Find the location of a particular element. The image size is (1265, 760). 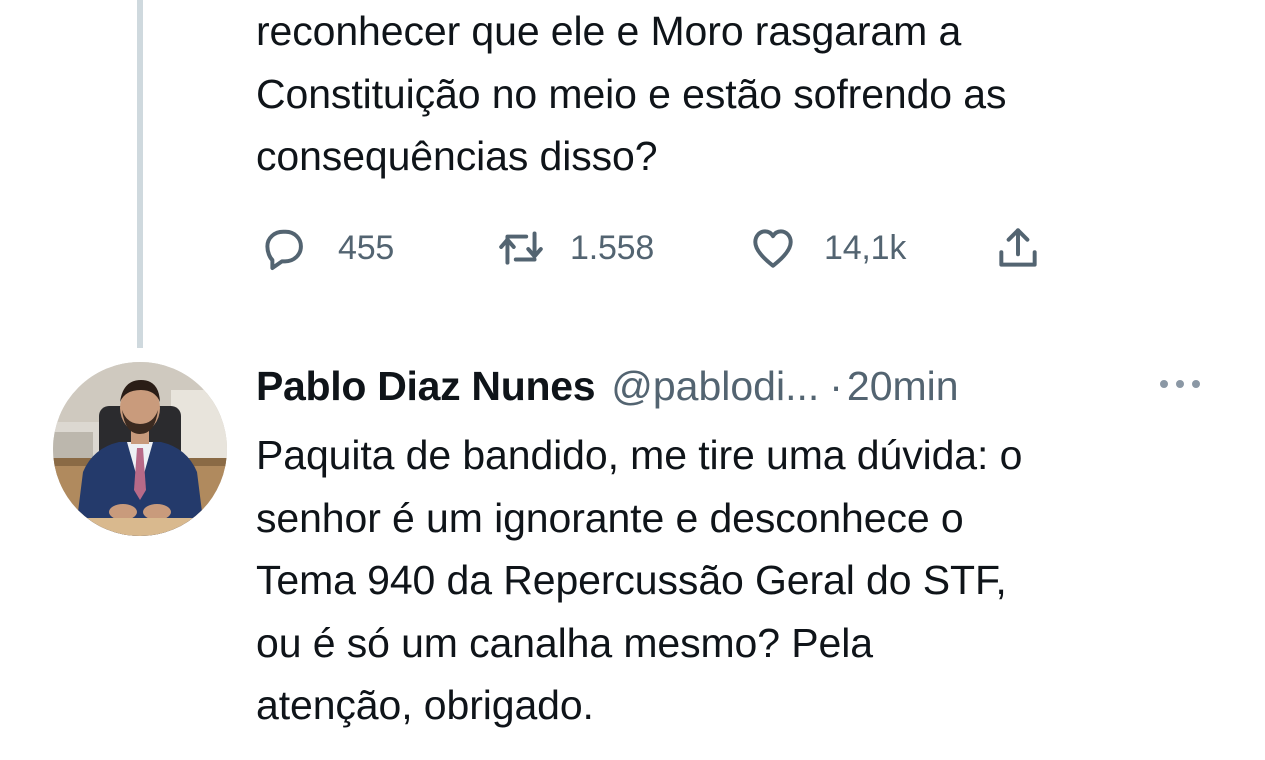

avatar is located at coordinates (140, 449).